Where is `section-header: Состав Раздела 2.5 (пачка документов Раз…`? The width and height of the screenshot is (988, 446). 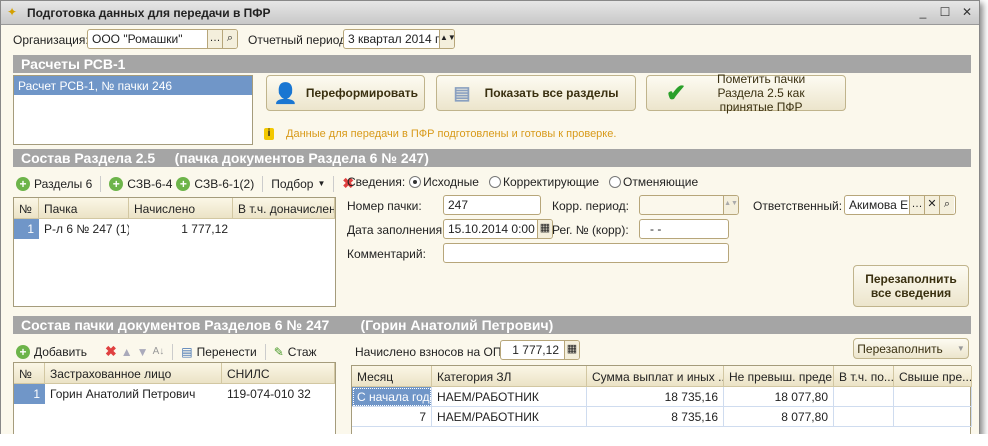 section-header: Состав Раздела 2.5 (пачка документов Раз… is located at coordinates (492, 158).